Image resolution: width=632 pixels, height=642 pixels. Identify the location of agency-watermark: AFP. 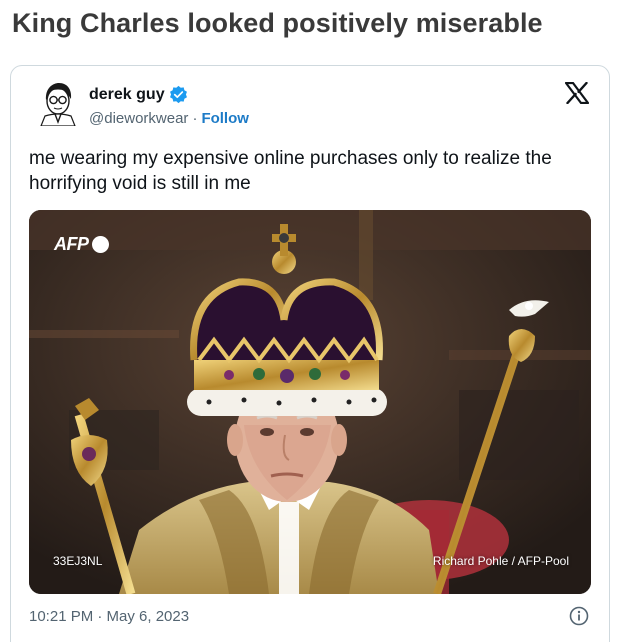
(81, 244).